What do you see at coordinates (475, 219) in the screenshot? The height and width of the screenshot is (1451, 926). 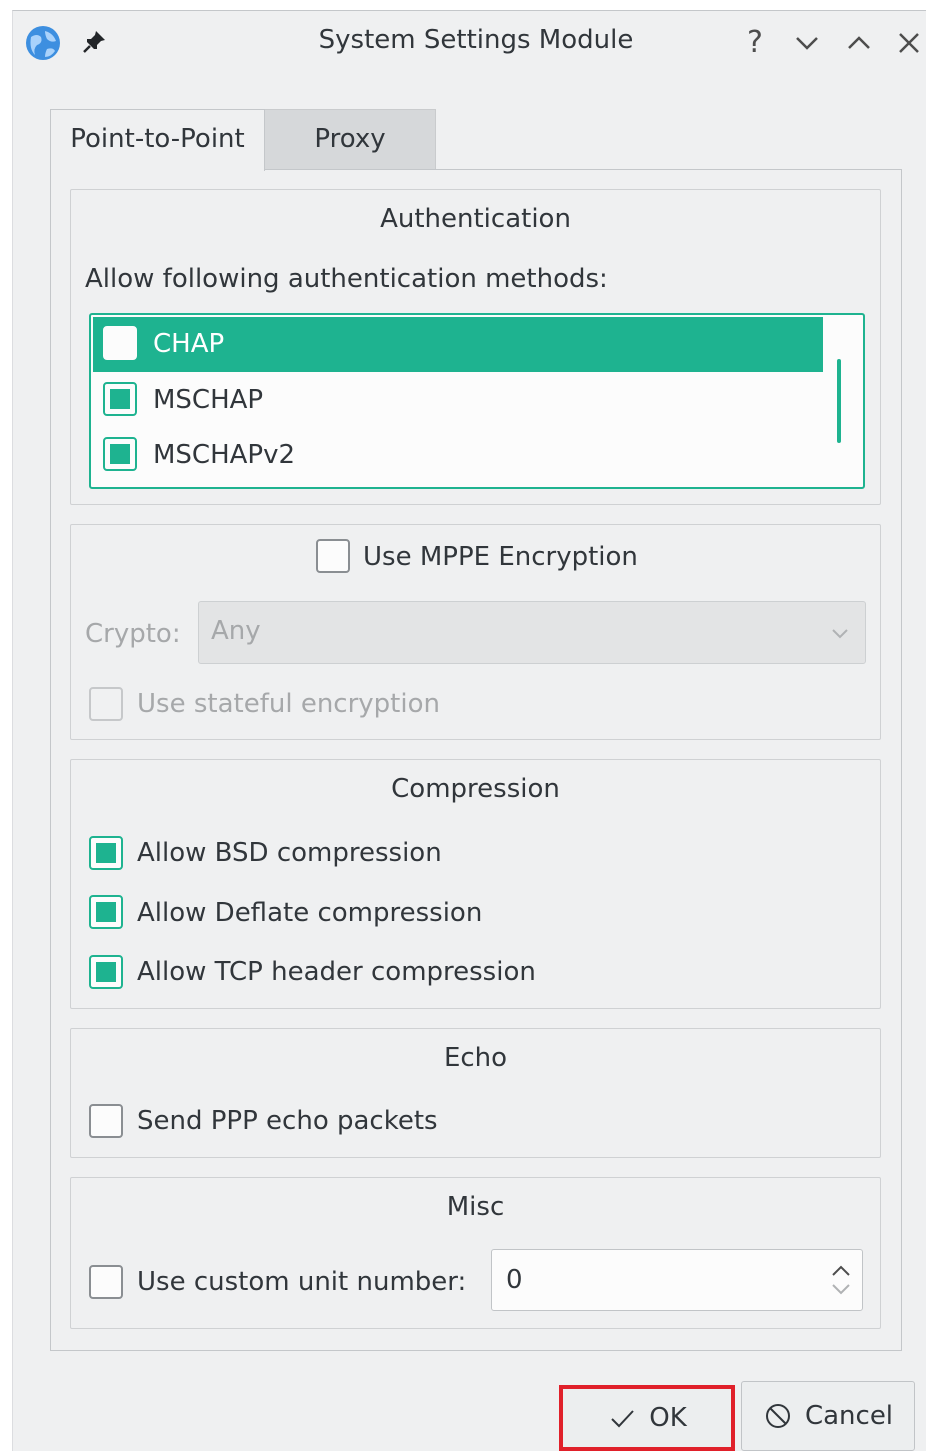 I see `authentication-title: Authentication` at bounding box center [475, 219].